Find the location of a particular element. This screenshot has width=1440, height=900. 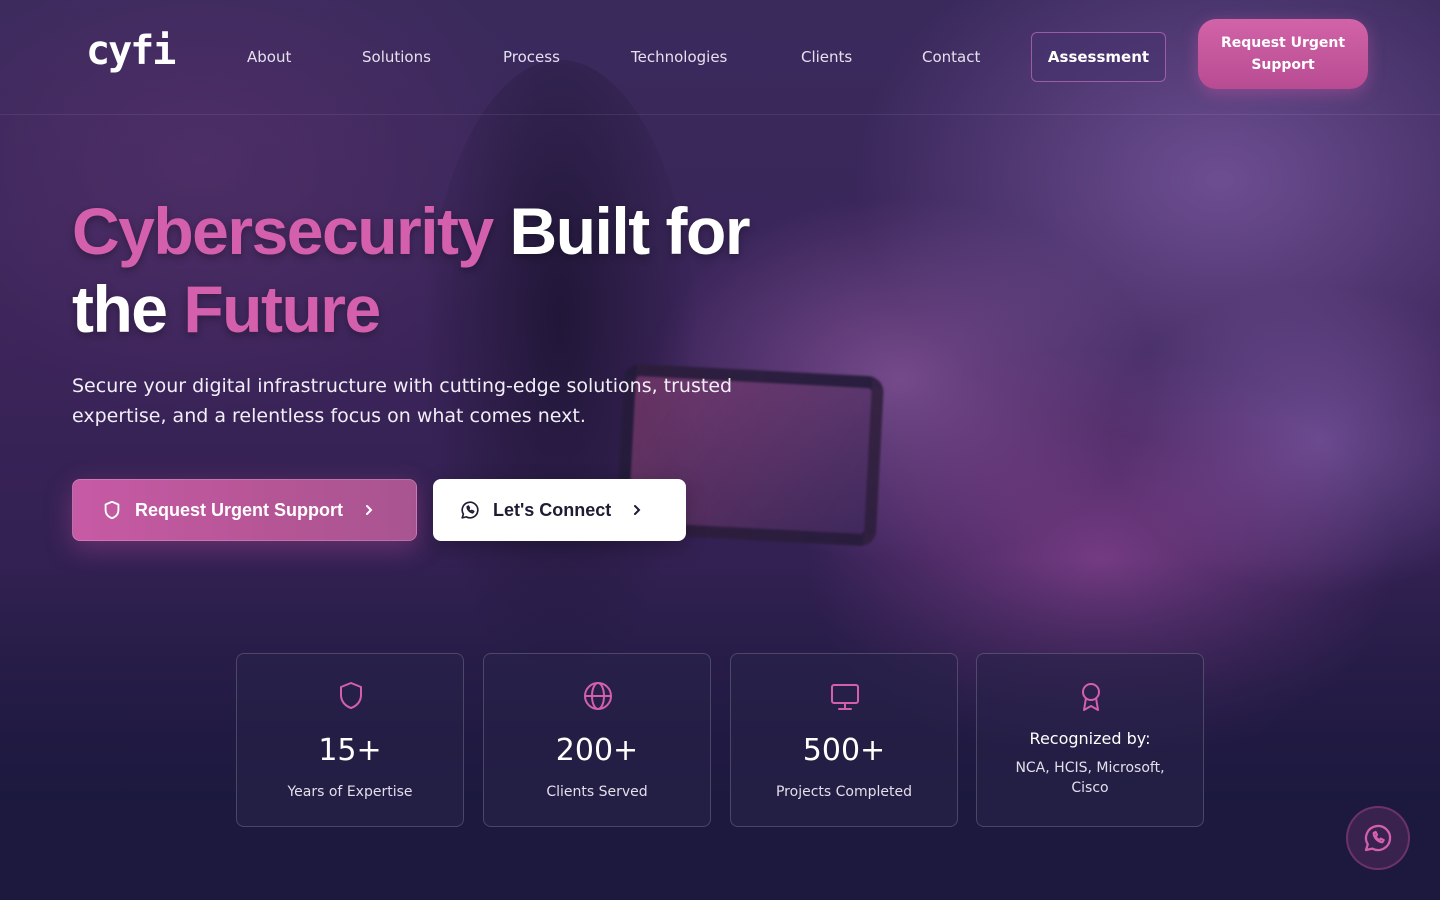

secondary-button-label: Let's Connect is located at coordinates (552, 509).